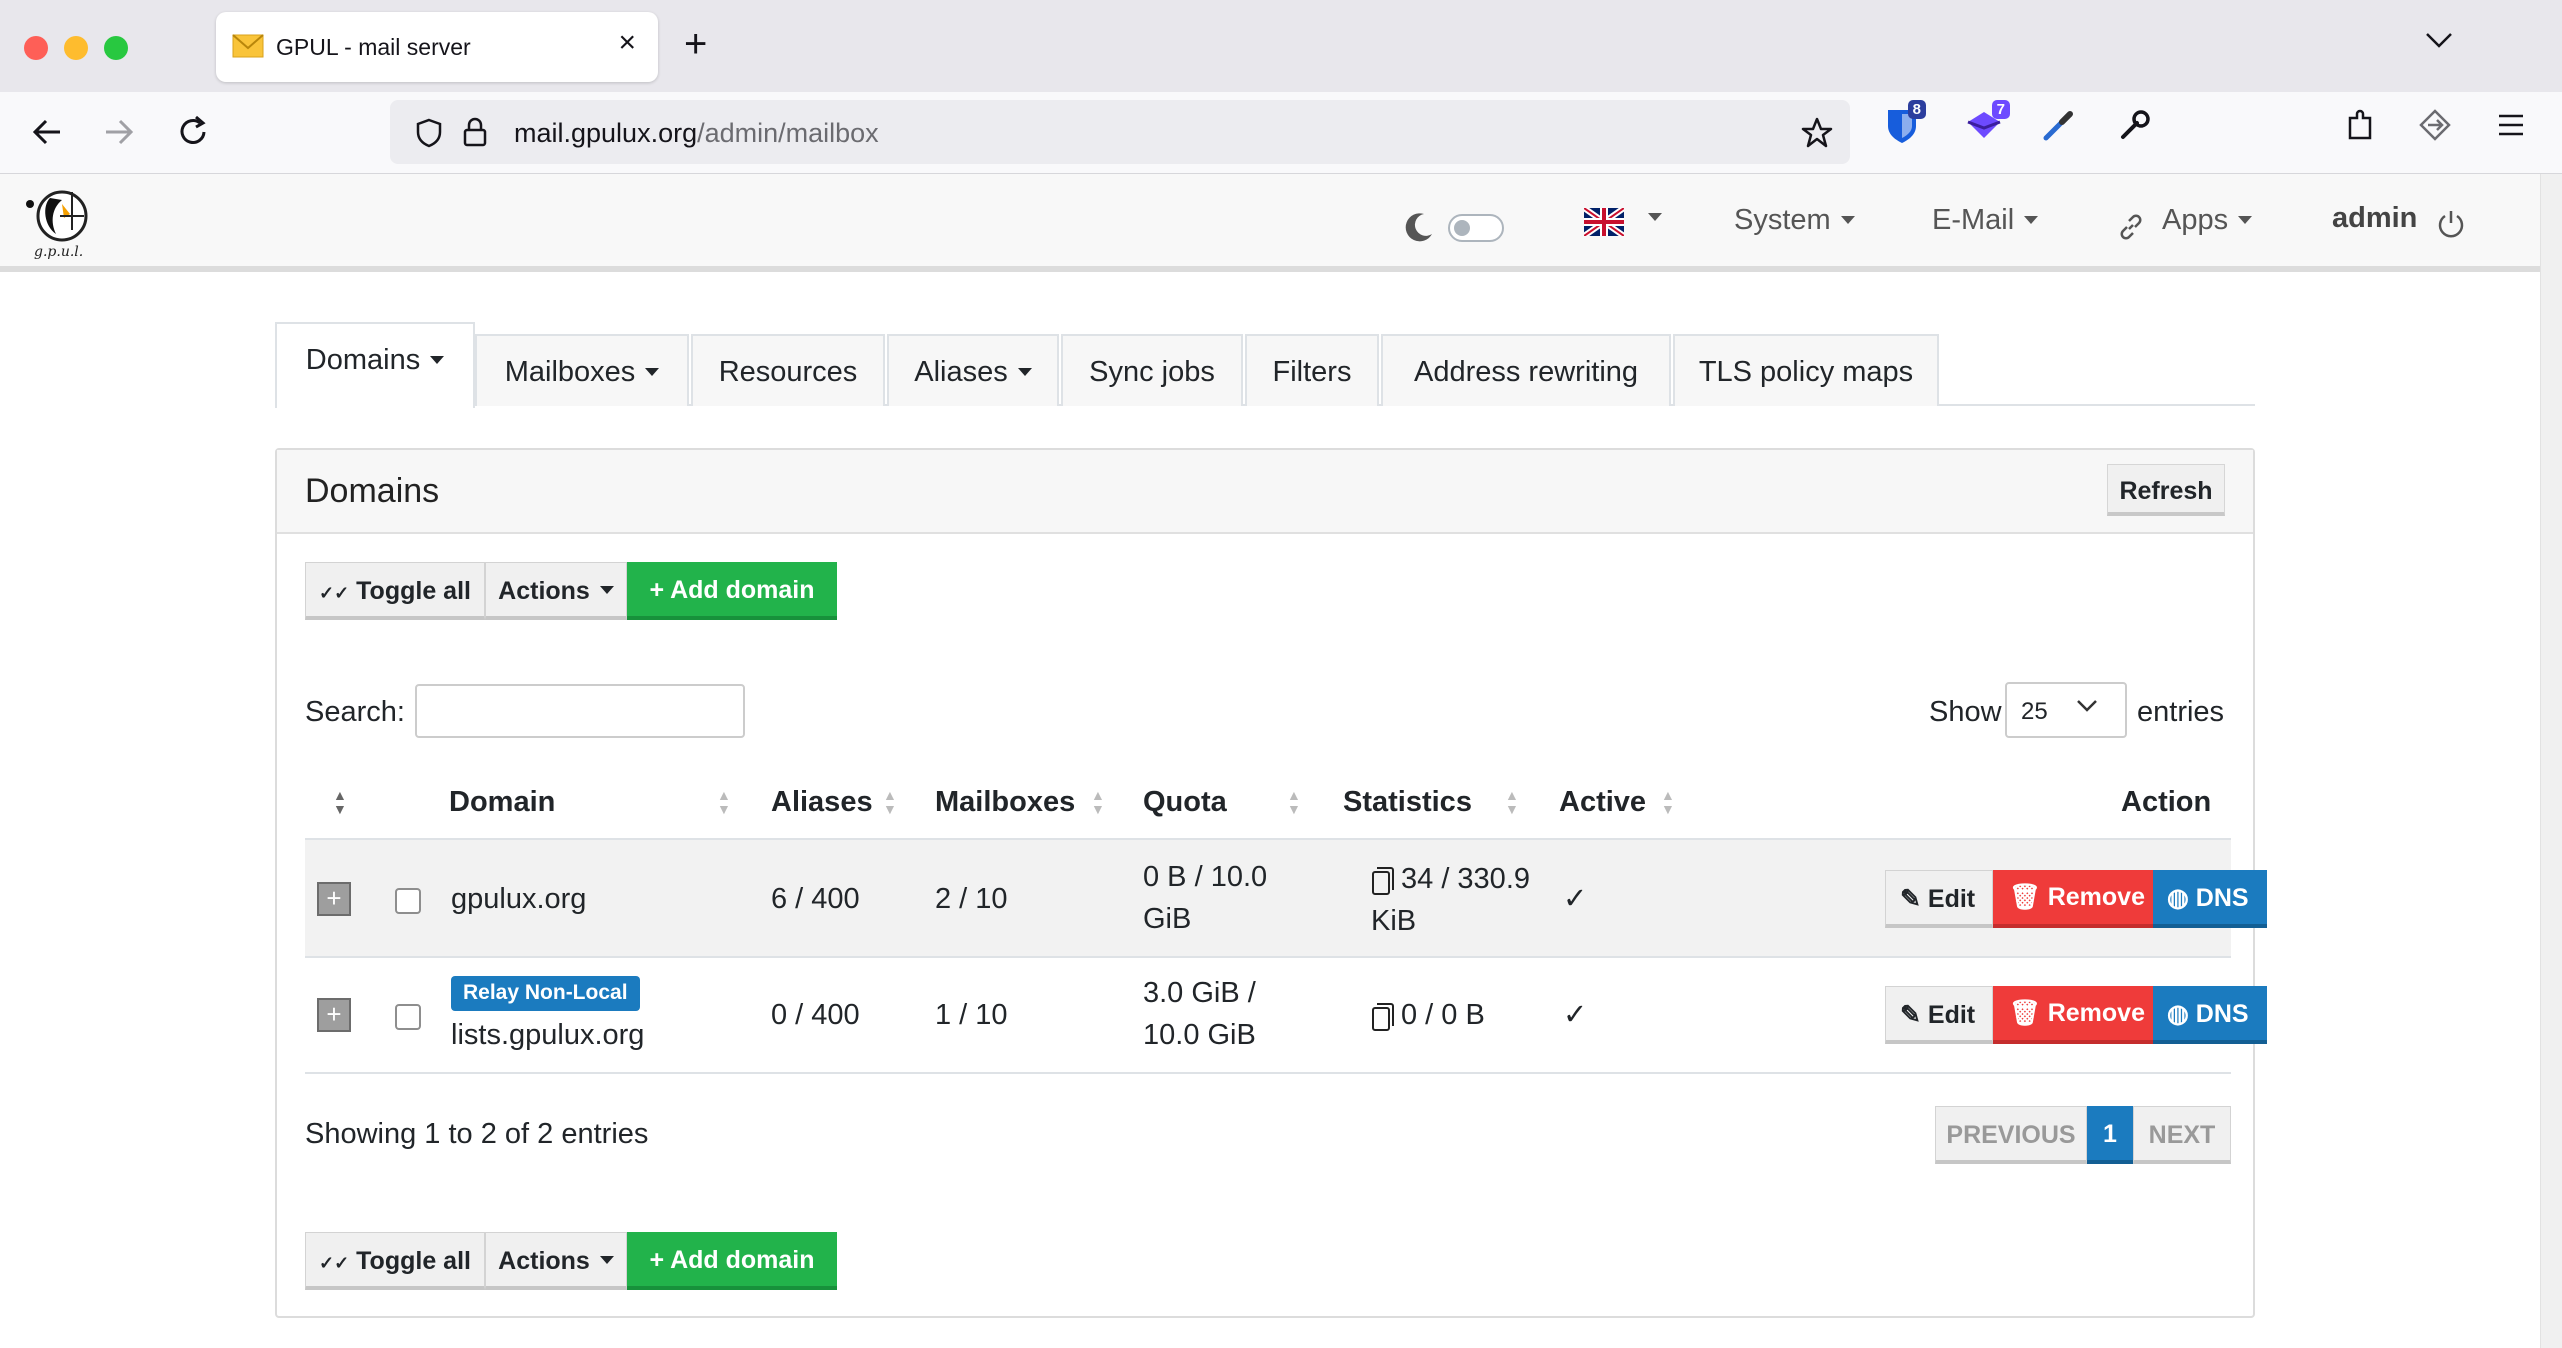 This screenshot has height=1348, width=2562. I want to click on bookmark-star-icon, so click(1817, 133).